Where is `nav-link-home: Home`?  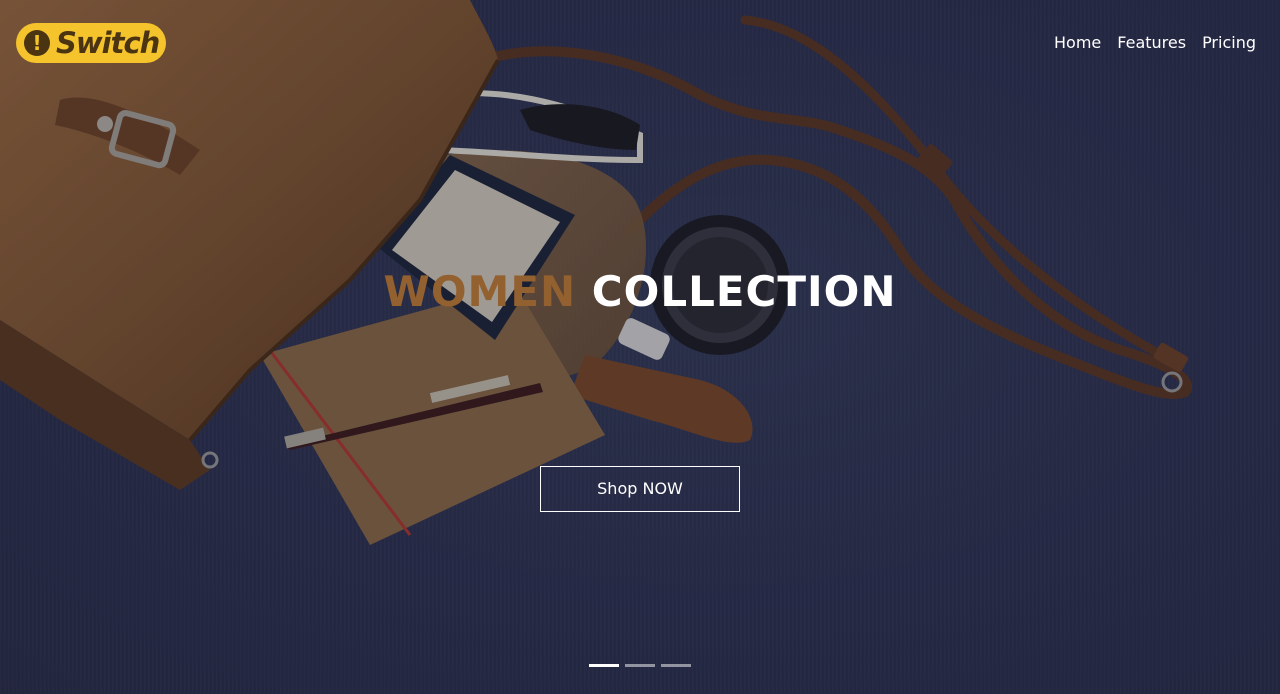
nav-link-home: Home is located at coordinates (1077, 43).